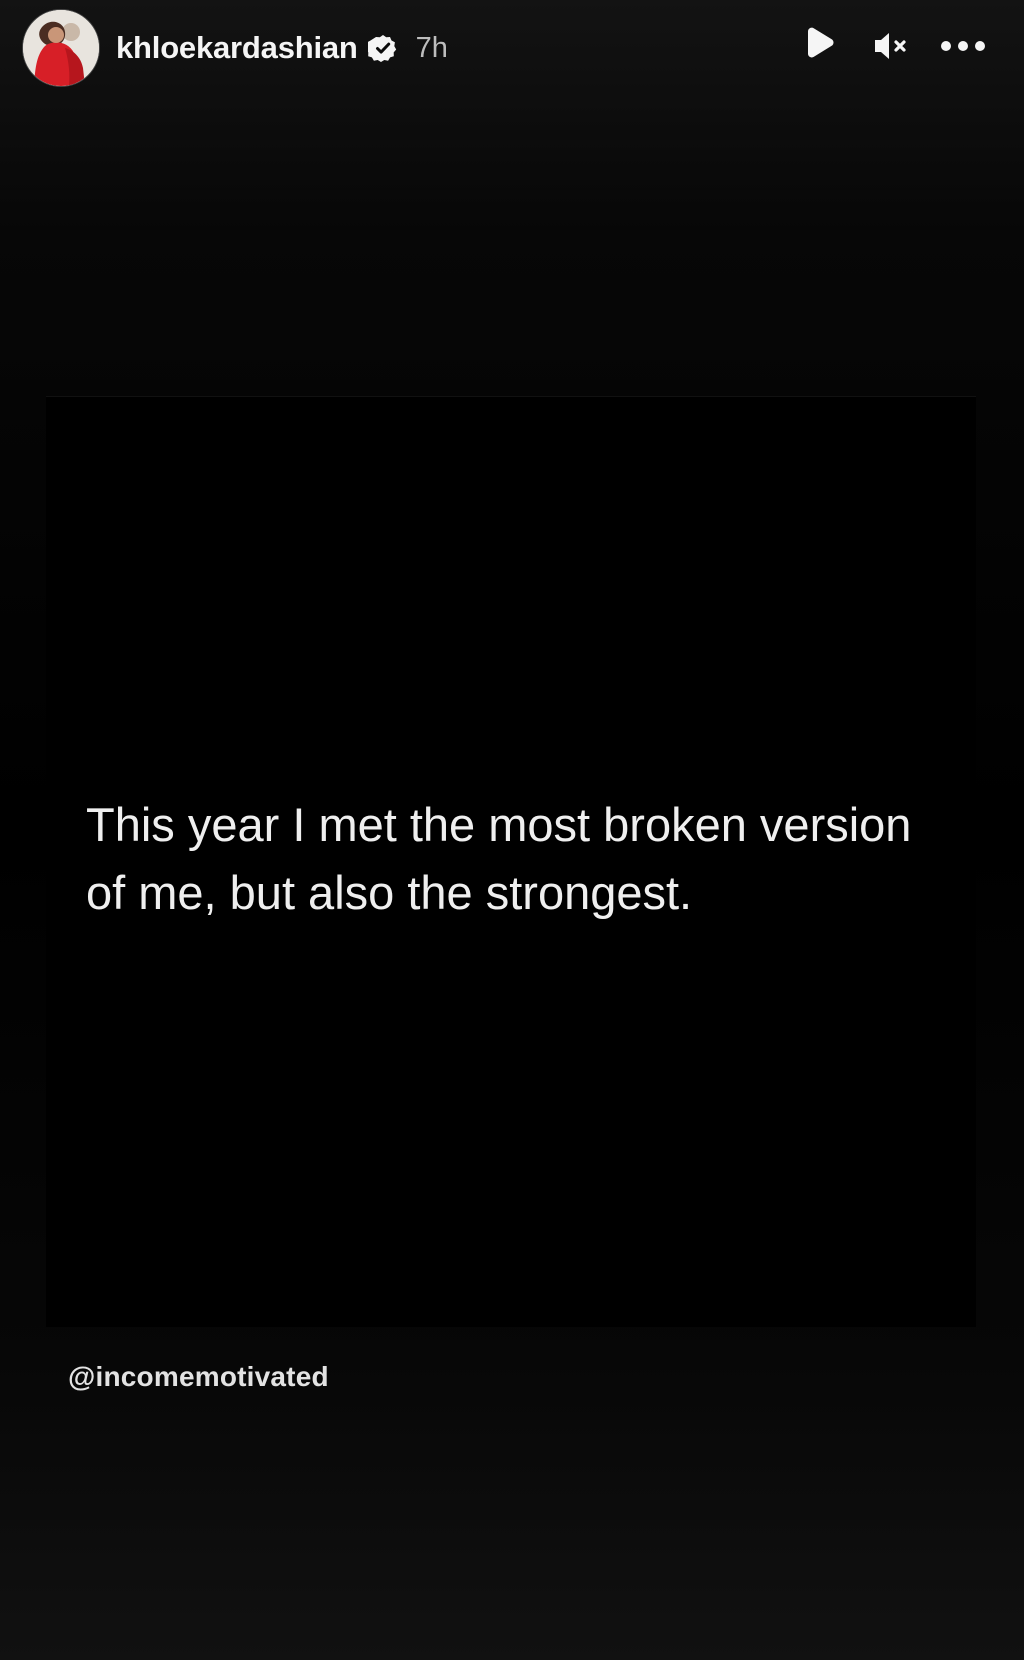 The width and height of the screenshot is (1024, 1660). What do you see at coordinates (512, 55) in the screenshot?
I see `story-header: khloekardashian 7h` at bounding box center [512, 55].